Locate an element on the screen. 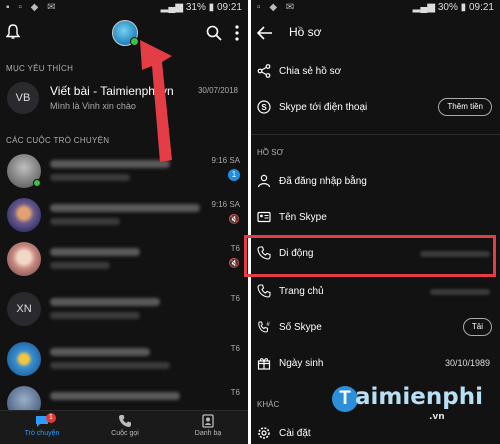 The width and height of the screenshot is (500, 444). bottom-navigation: 1 Trò chuyện Cuộc gọi Danh bạ is located at coordinates (124, 427).